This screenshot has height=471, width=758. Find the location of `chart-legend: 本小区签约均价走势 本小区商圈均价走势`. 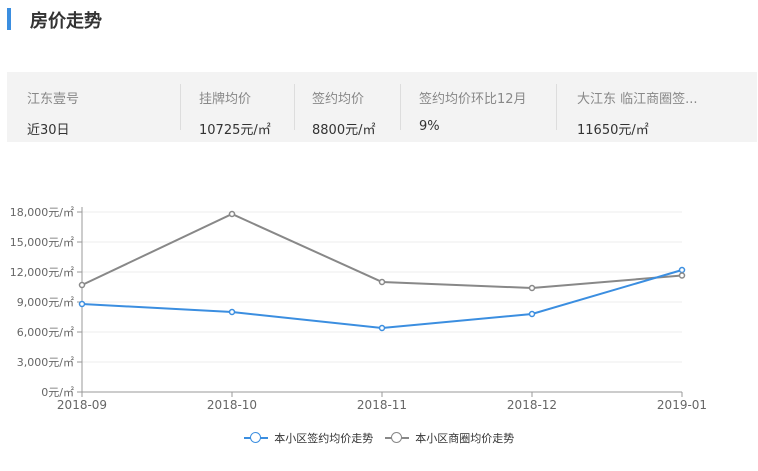

chart-legend: 本小区签约均价走势 本小区商圈均价走势 is located at coordinates (379, 442).